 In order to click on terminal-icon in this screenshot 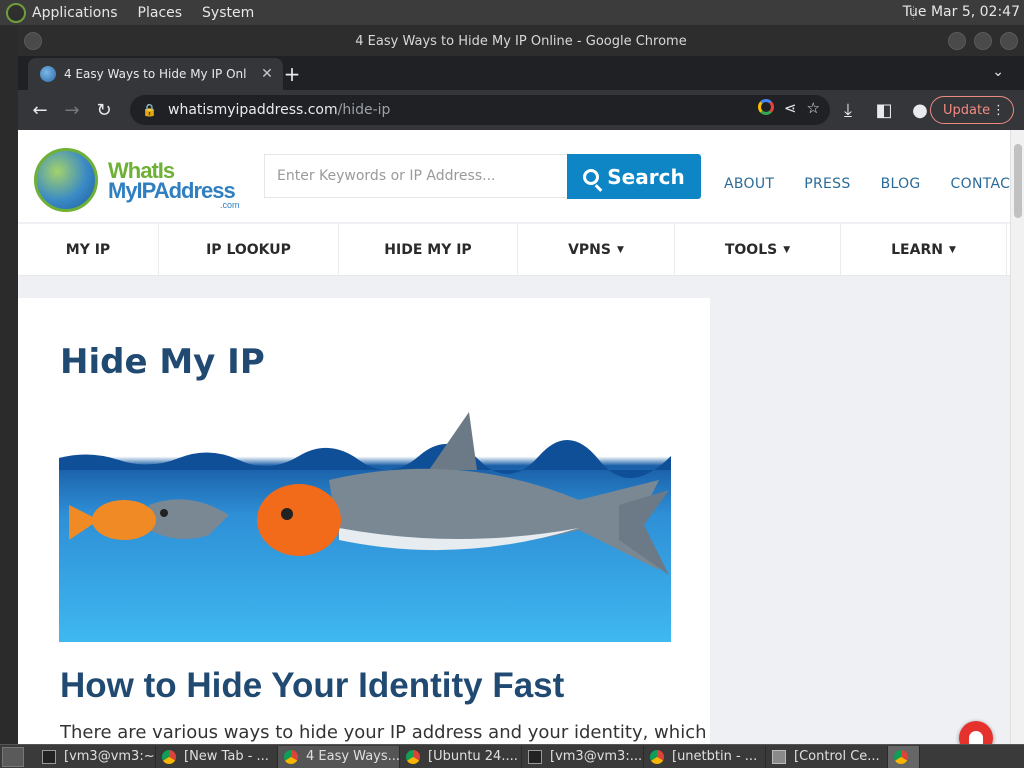, I will do `click(535, 756)`.